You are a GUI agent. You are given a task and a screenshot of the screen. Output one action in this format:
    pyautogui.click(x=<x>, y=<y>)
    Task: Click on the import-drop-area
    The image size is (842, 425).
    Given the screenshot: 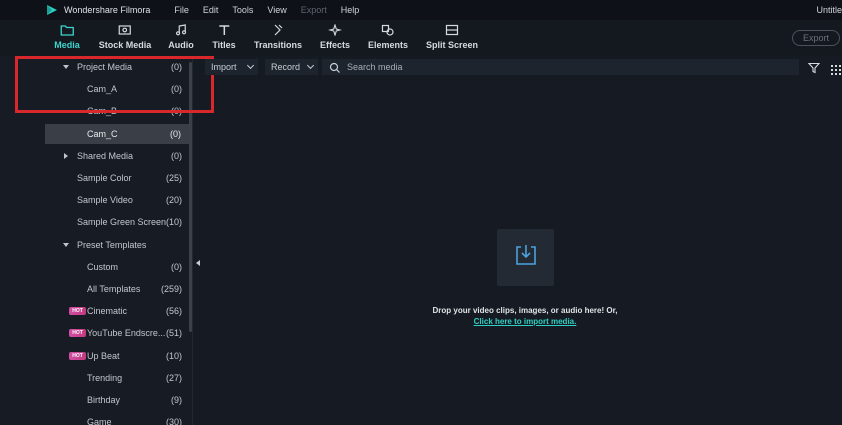 What is the action you would take?
    pyautogui.click(x=525, y=257)
    